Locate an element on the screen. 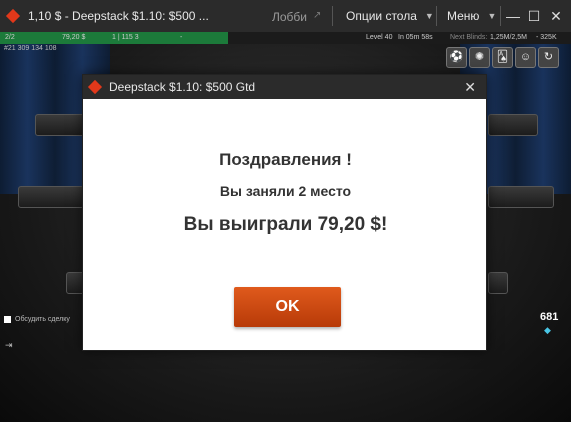 The width and height of the screenshot is (571, 422). plus-value: - is located at coordinates (181, 37).